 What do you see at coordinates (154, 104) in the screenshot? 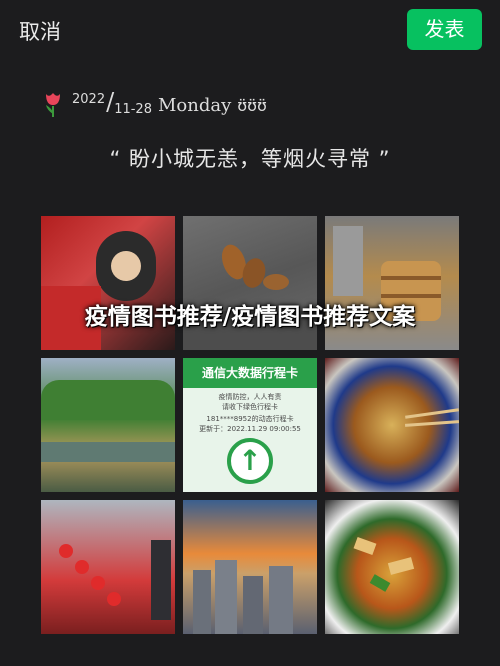
I see `date-header: 2022 / 11-28 Monday ʊ̈ʊ̈ʊ̈` at bounding box center [154, 104].